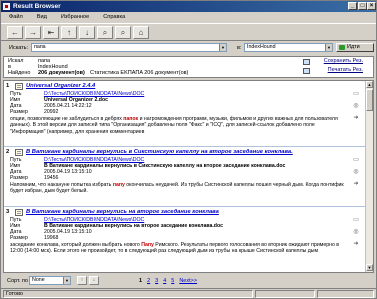 The width and height of the screenshot is (377, 299). I want to click on scroll-down-icon: ▼, so click(369, 267).